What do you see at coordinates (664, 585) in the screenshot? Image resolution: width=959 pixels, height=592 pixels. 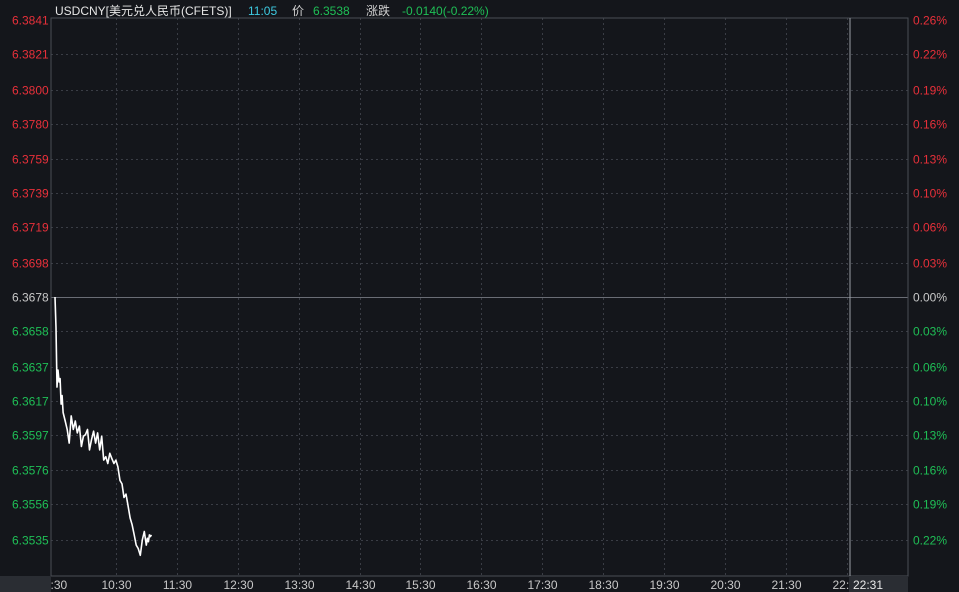 I see `x-tick-label: 19:30` at bounding box center [664, 585].